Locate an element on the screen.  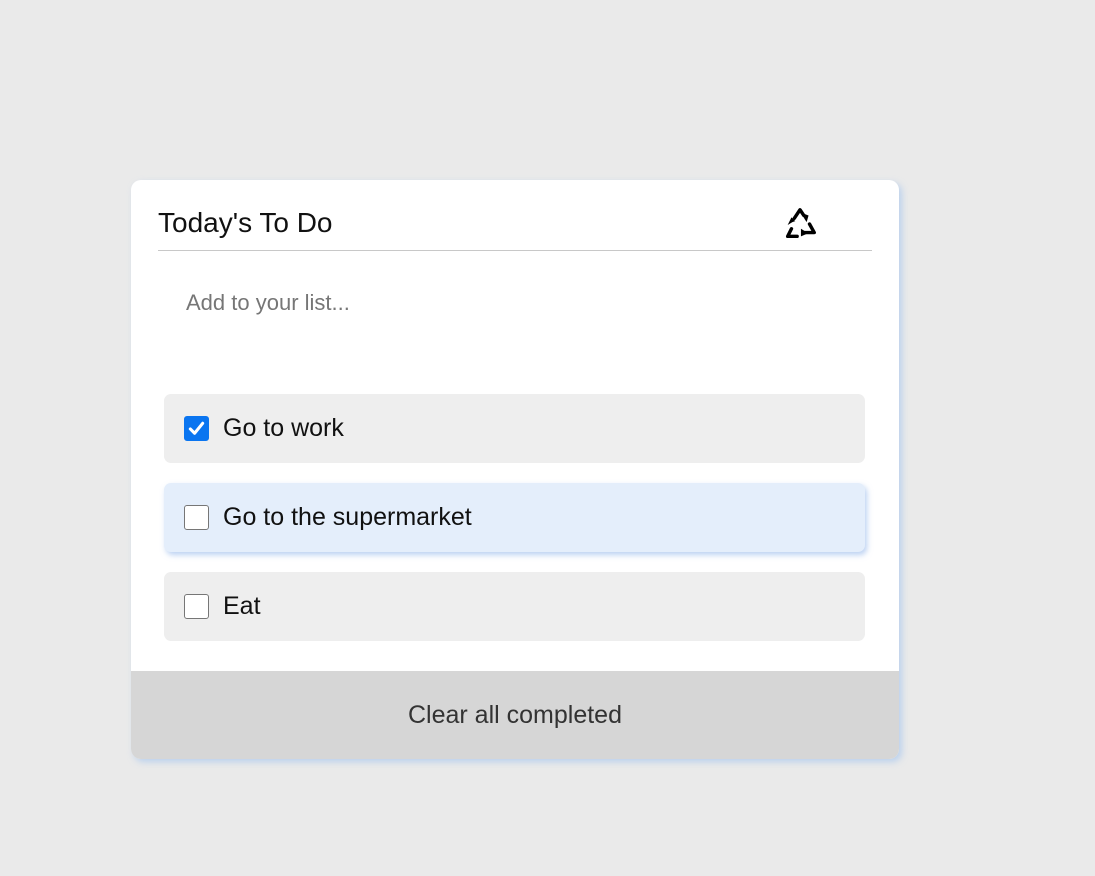
todo-item: Eat is located at coordinates (514, 606).